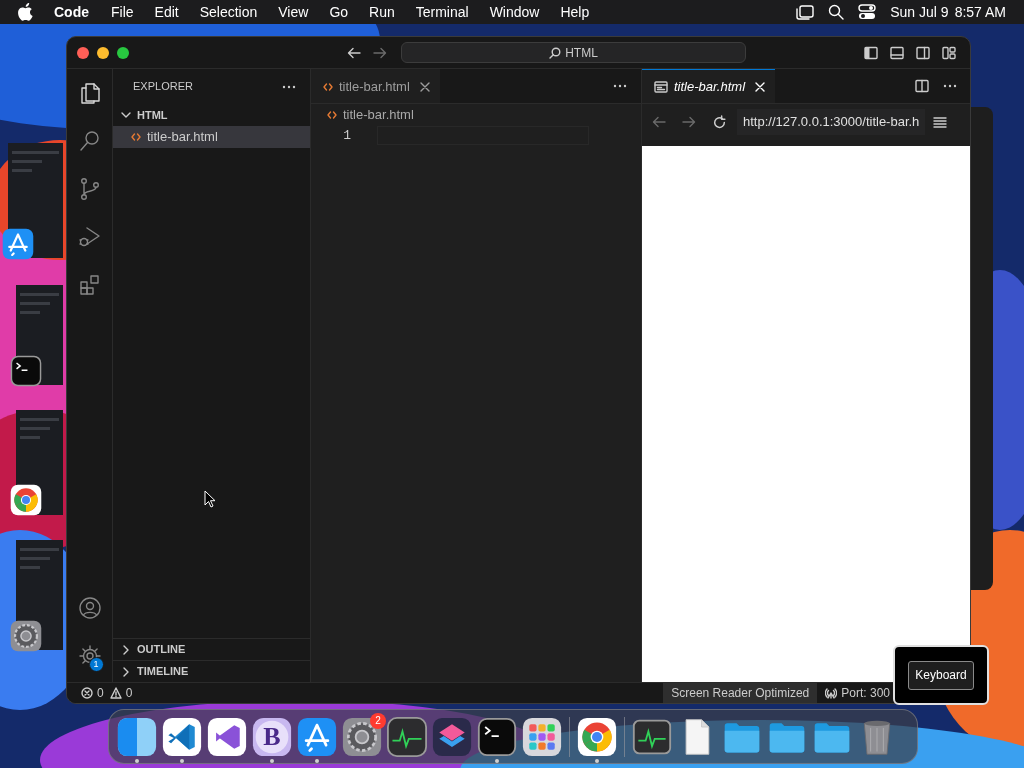 The image size is (1024, 768). What do you see at coordinates (949, 52) in the screenshot?
I see `layout-icon` at bounding box center [949, 52].